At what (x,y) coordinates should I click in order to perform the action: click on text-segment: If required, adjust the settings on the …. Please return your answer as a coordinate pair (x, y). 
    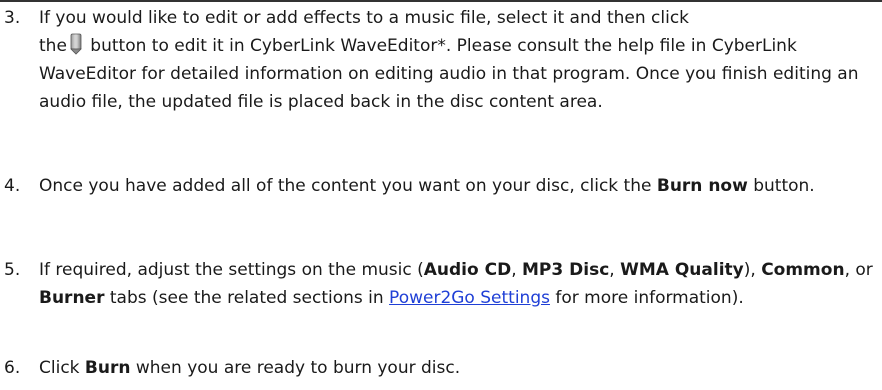
    Looking at the image, I should click on (231, 270).